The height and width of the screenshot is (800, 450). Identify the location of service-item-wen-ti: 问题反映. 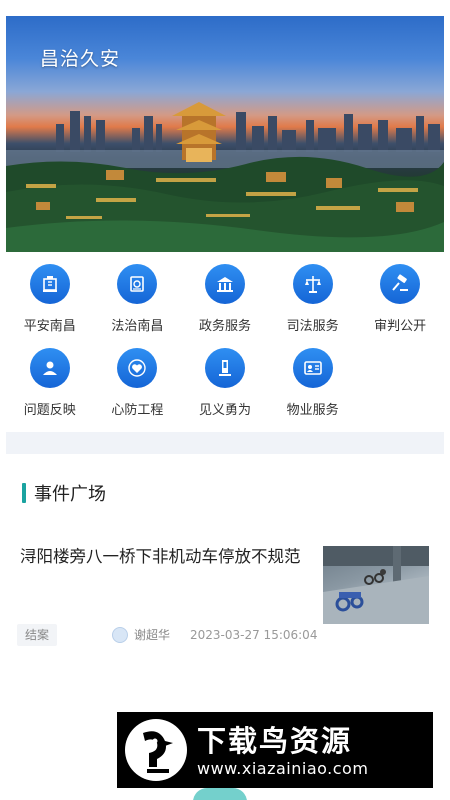
(50, 390).